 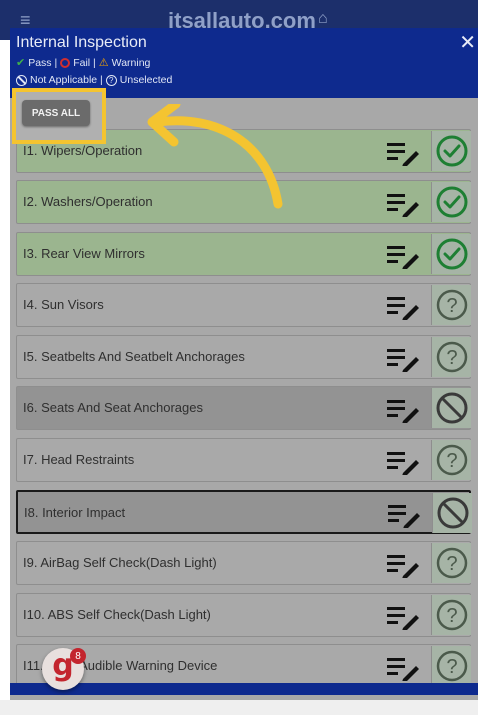 What do you see at coordinates (243, 305) in the screenshot?
I see `inspection-item: I4. Sun Visors?` at bounding box center [243, 305].